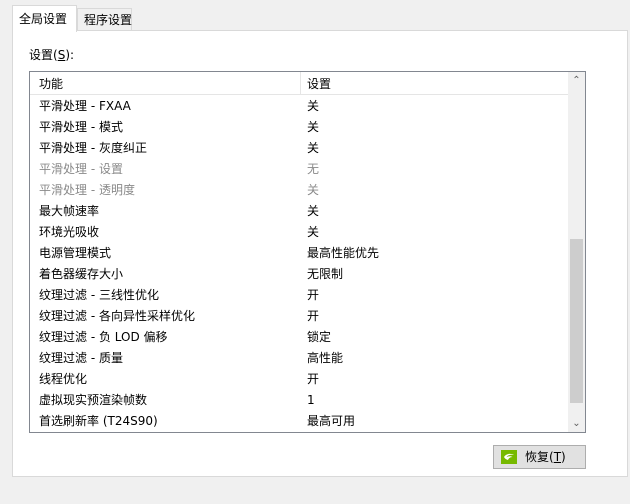  Describe the element at coordinates (299, 337) in the screenshot. I see `table-row: 纹理过滤 - 负 LOD 偏移 锁定` at that location.